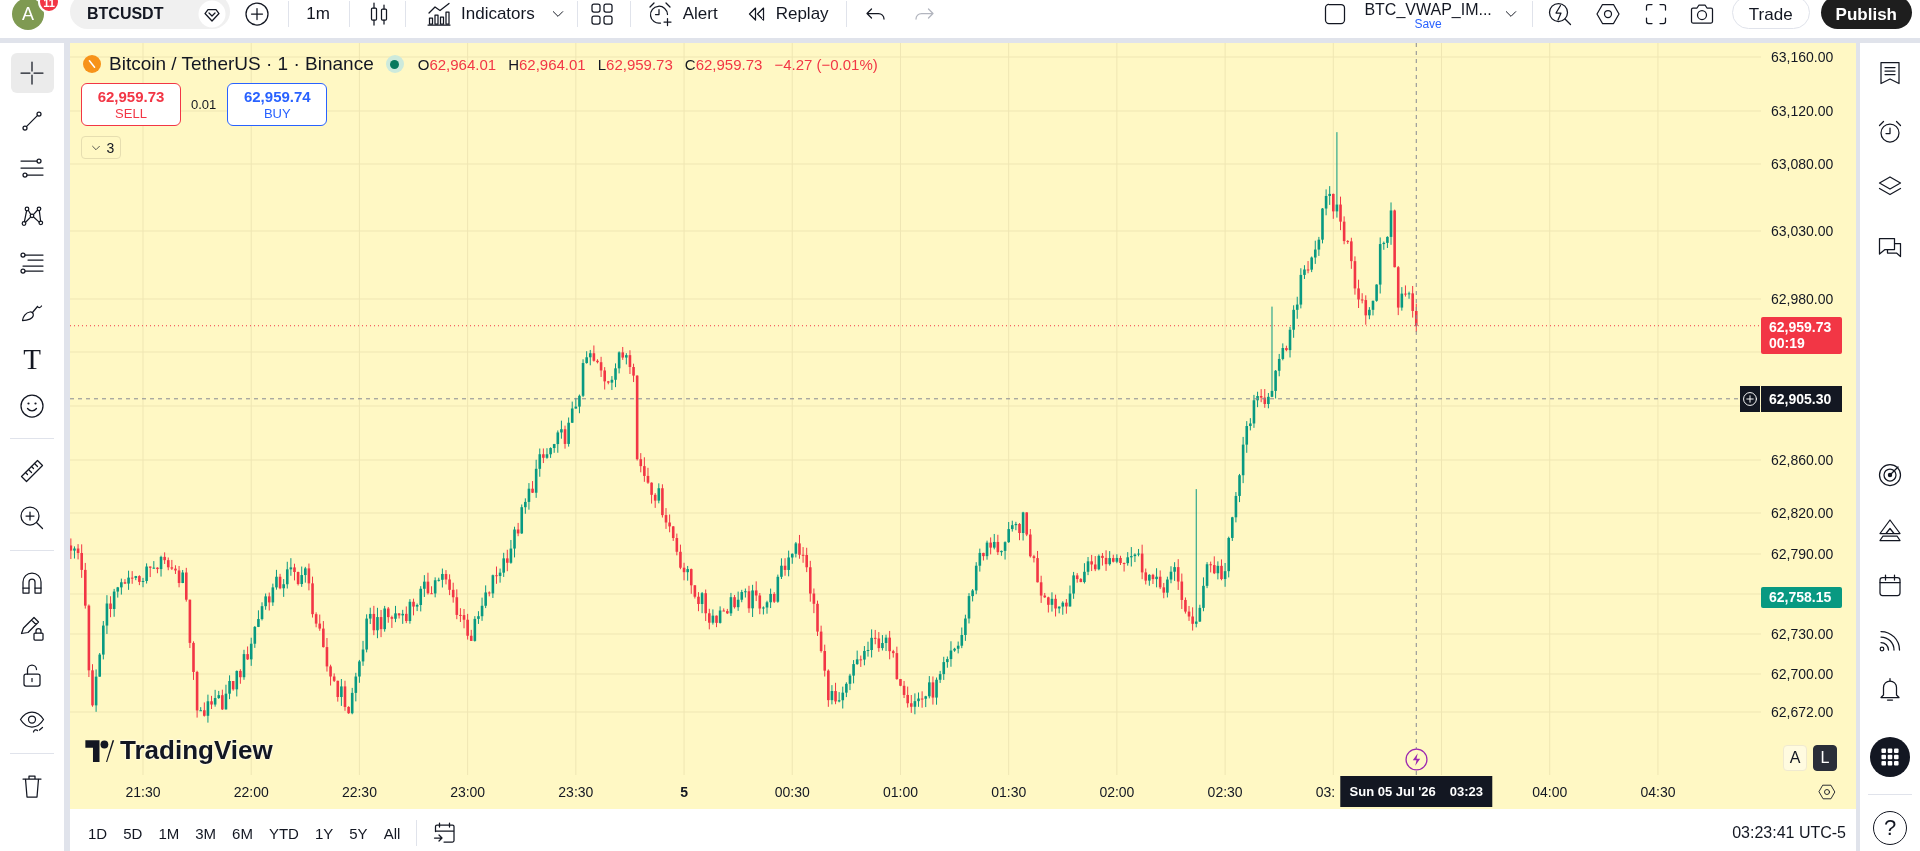 The image size is (1920, 851). What do you see at coordinates (1770, 14) in the screenshot?
I see `trade-button: Trade` at bounding box center [1770, 14].